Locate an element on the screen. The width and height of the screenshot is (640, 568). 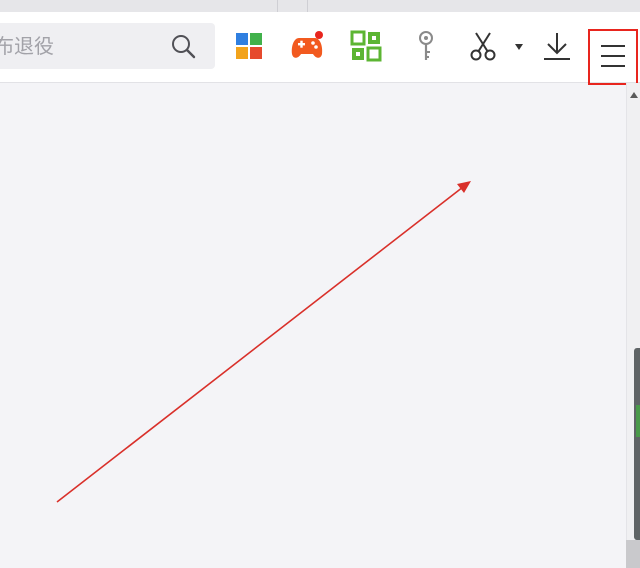
search-box: 布退役 is located at coordinates (107, 46).